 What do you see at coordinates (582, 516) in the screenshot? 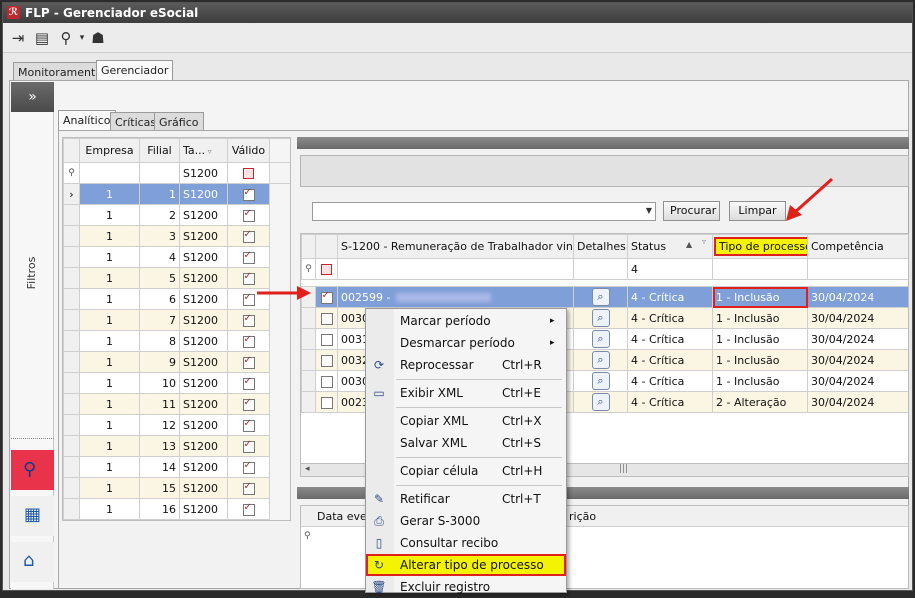
I see `col-descricao: rição` at bounding box center [582, 516].